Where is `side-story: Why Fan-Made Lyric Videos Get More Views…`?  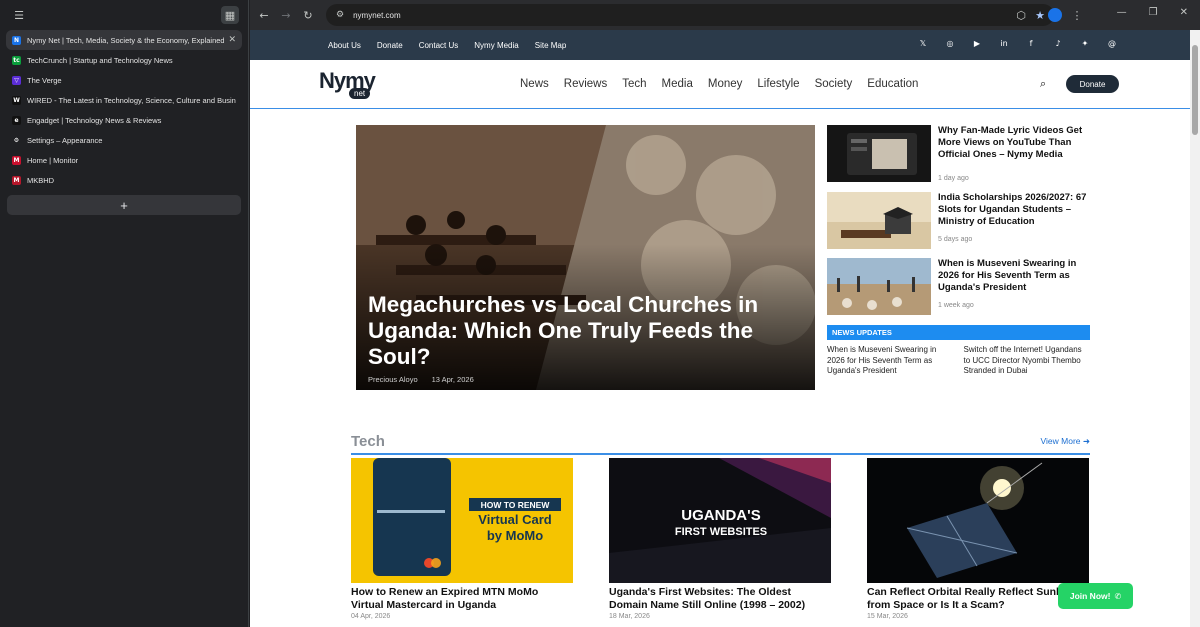
side-story: Why Fan-Made Lyric Videos Get More Views… is located at coordinates (962, 154).